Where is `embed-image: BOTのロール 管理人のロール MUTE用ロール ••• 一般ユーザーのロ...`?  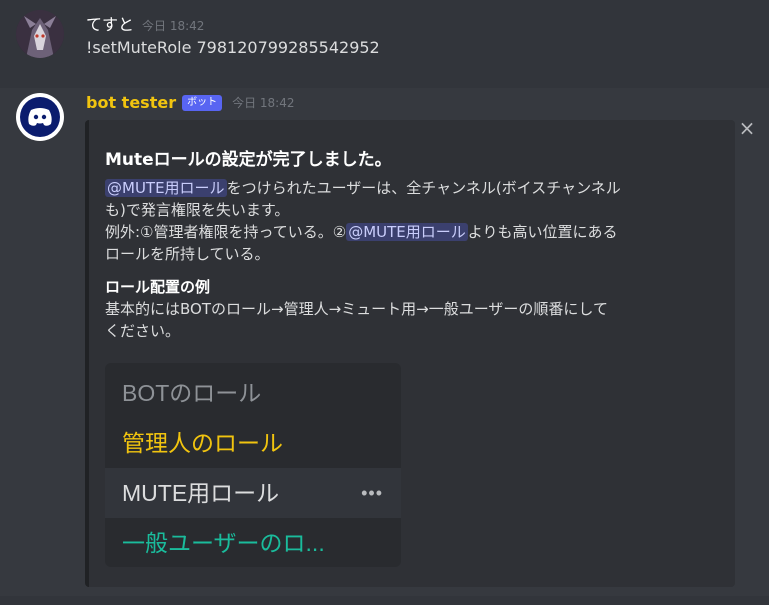 embed-image: BOTのロール 管理人のロール MUTE用ロール ••• 一般ユーザーのロ... is located at coordinates (253, 465).